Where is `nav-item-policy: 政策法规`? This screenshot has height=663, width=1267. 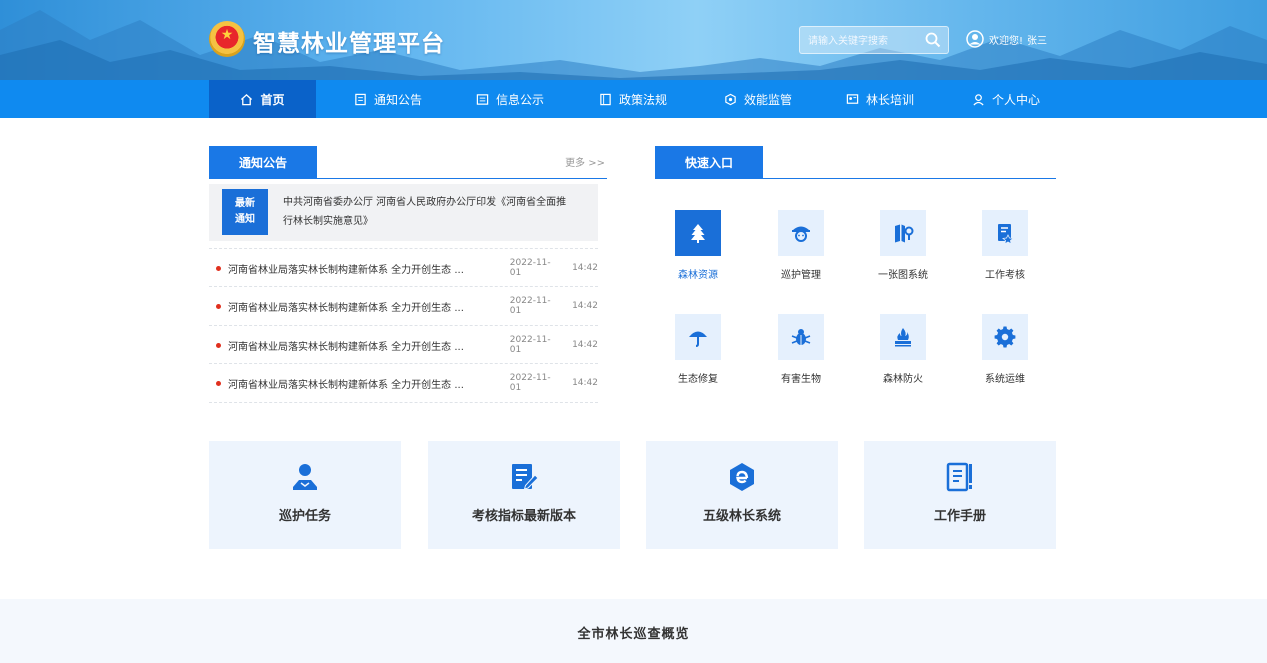
nav-item-policy: 政策法规 is located at coordinates (633, 99).